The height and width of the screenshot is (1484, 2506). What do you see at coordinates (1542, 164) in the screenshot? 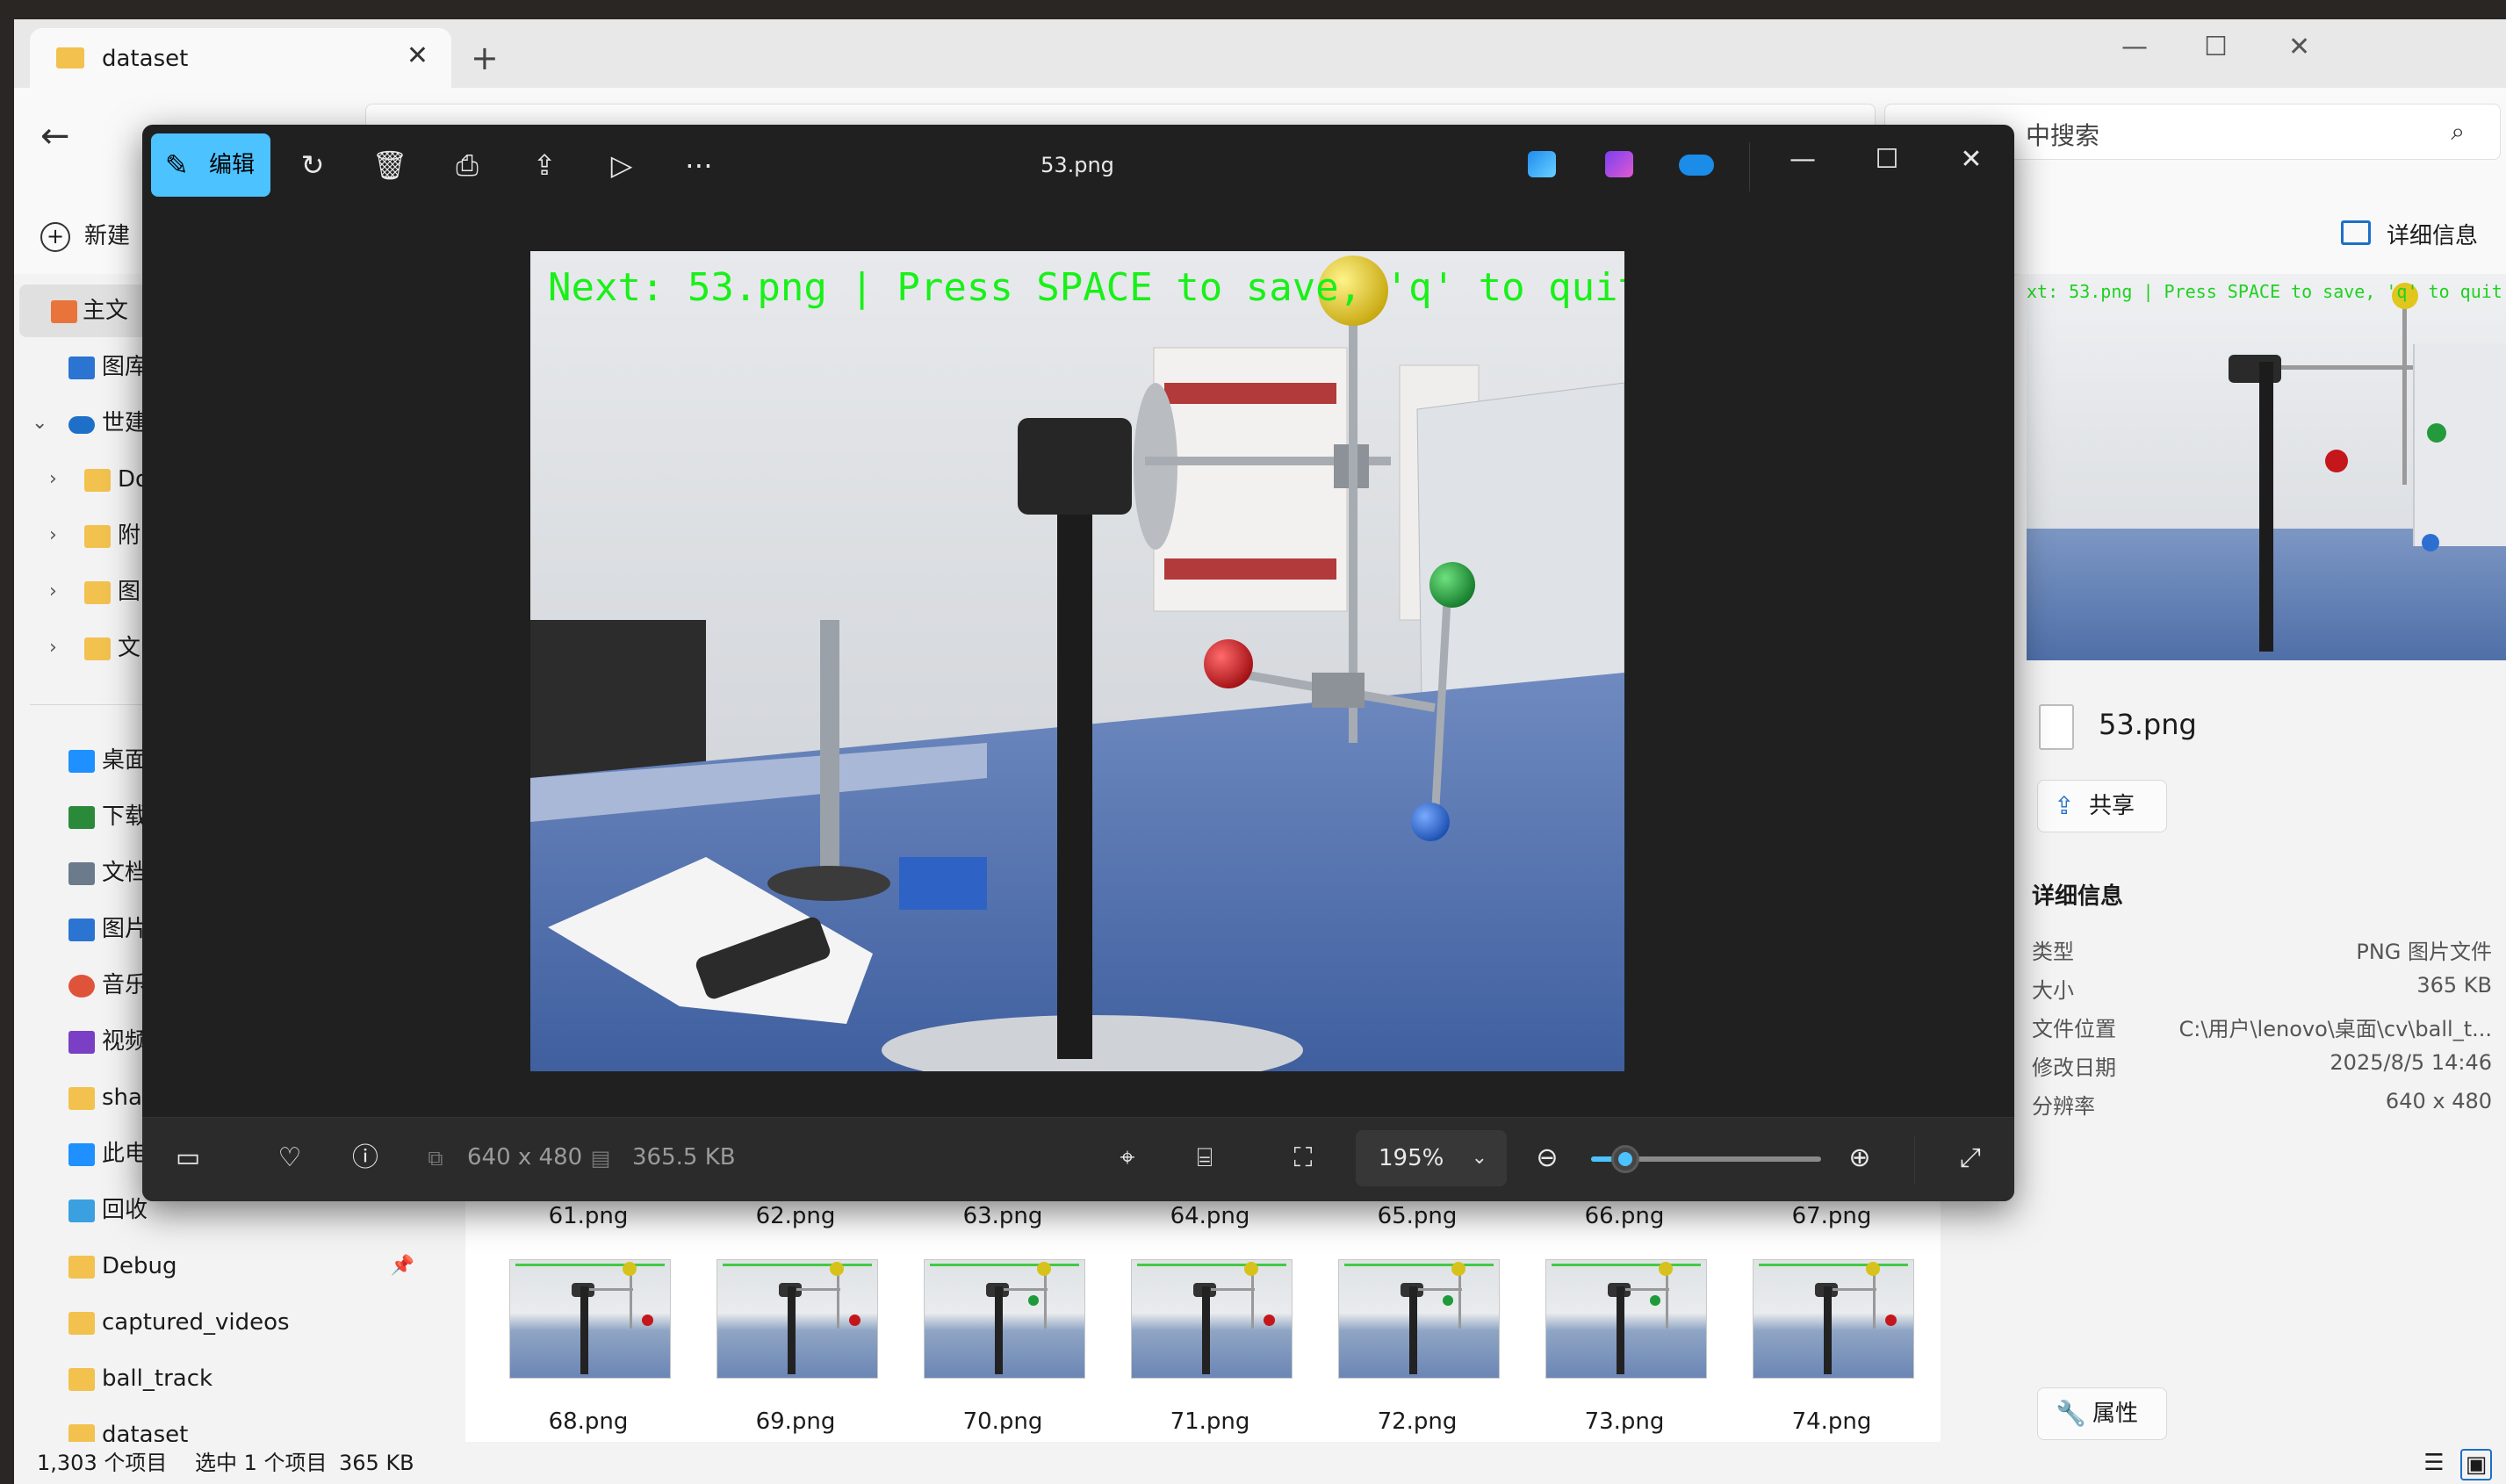
I see `designer-app-icon` at bounding box center [1542, 164].